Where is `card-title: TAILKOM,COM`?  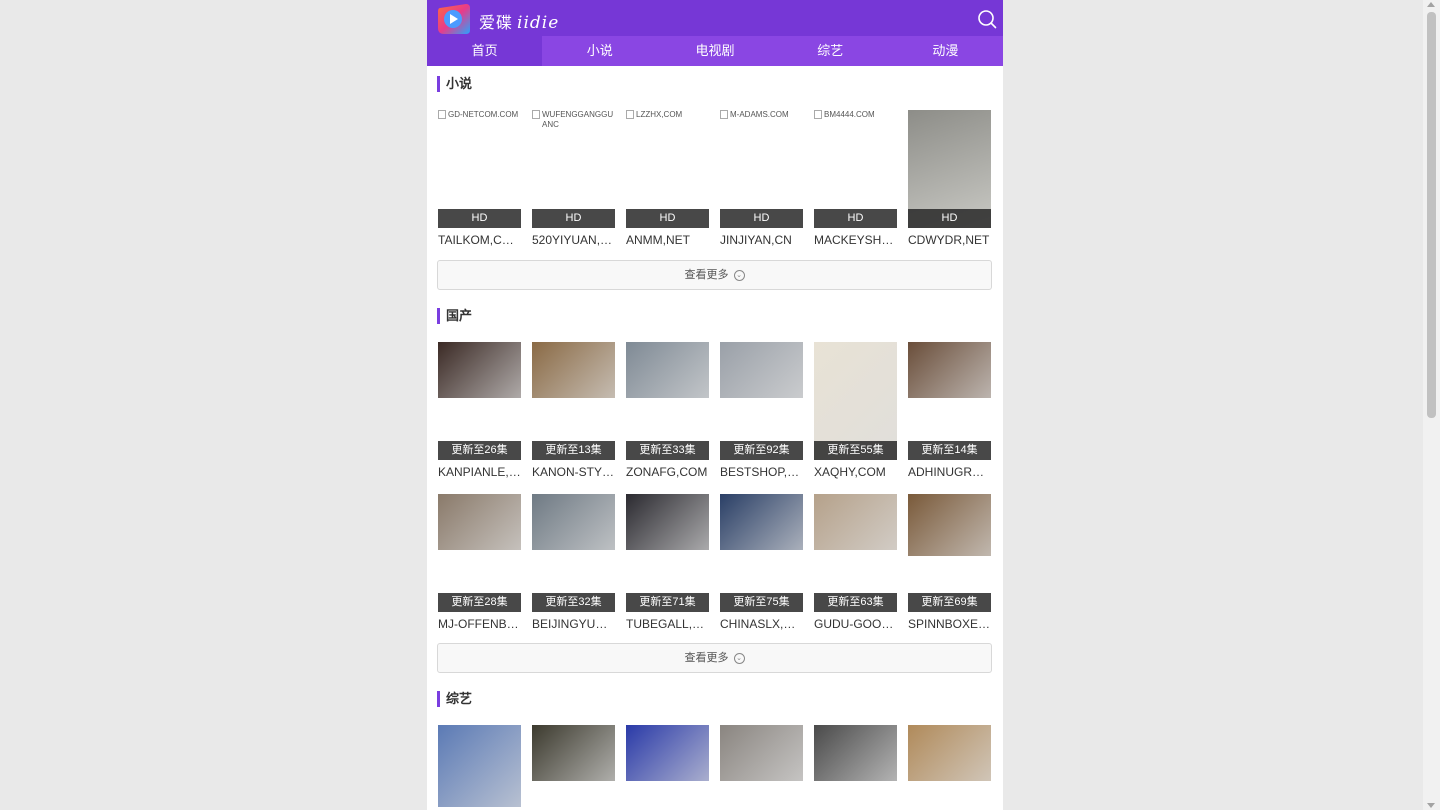
card-title: TAILKOM,COM is located at coordinates (479, 240).